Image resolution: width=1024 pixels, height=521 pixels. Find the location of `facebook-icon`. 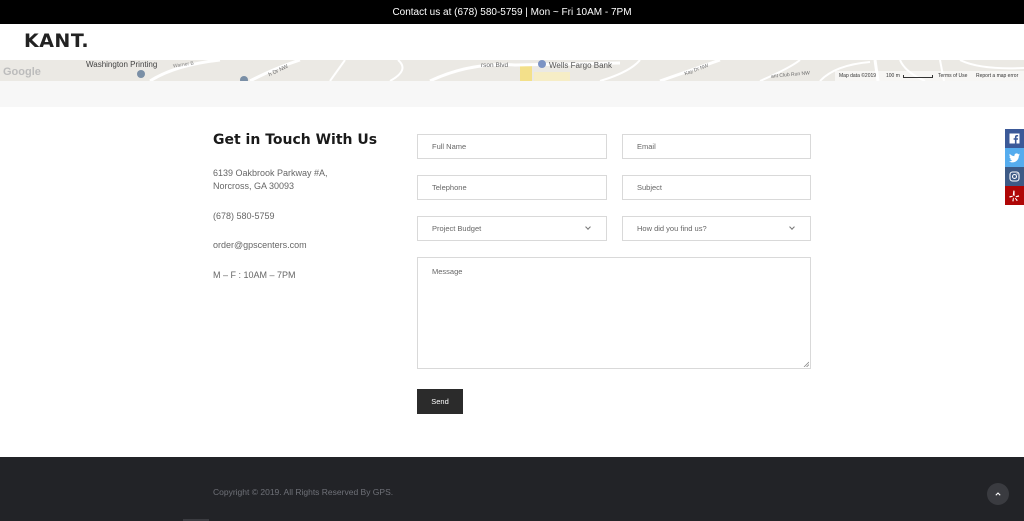

facebook-icon is located at coordinates (1014, 138).